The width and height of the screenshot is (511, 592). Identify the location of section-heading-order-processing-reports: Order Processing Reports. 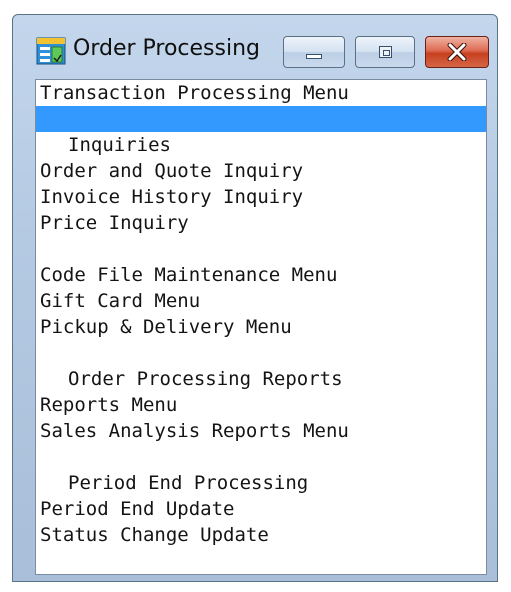
(205, 379).